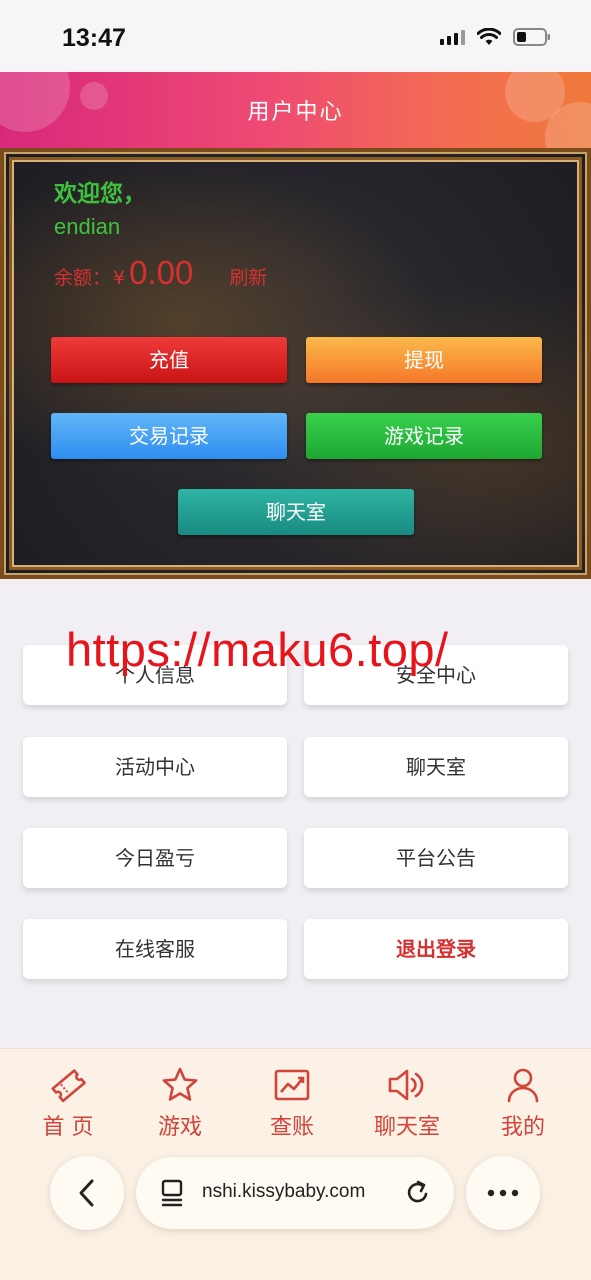  Describe the element at coordinates (173, 1195) in the screenshot. I see `page-menu-icon` at that location.